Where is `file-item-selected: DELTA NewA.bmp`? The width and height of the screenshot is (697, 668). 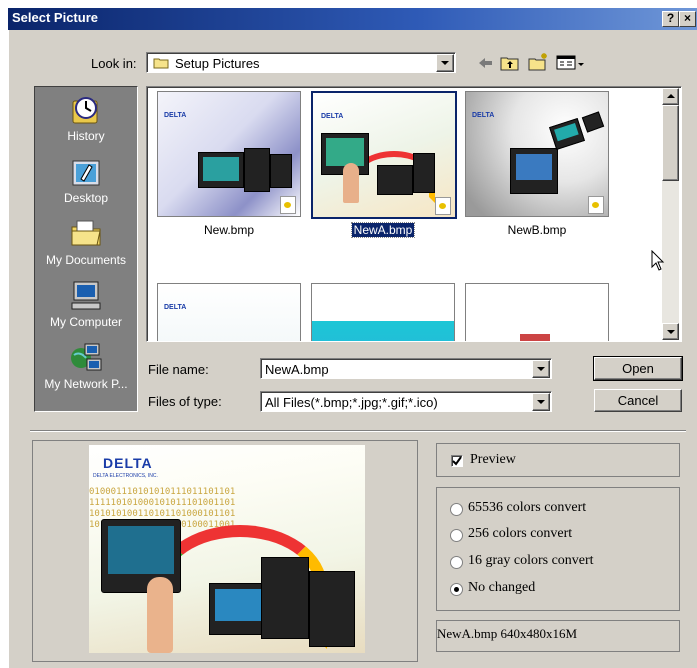 file-item-selected: DELTA NewA.bmp is located at coordinates (384, 164).